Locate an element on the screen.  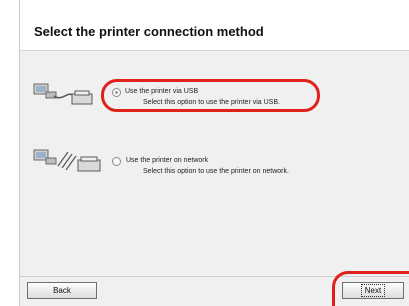
network-connection-icon is located at coordinates (67, 160).